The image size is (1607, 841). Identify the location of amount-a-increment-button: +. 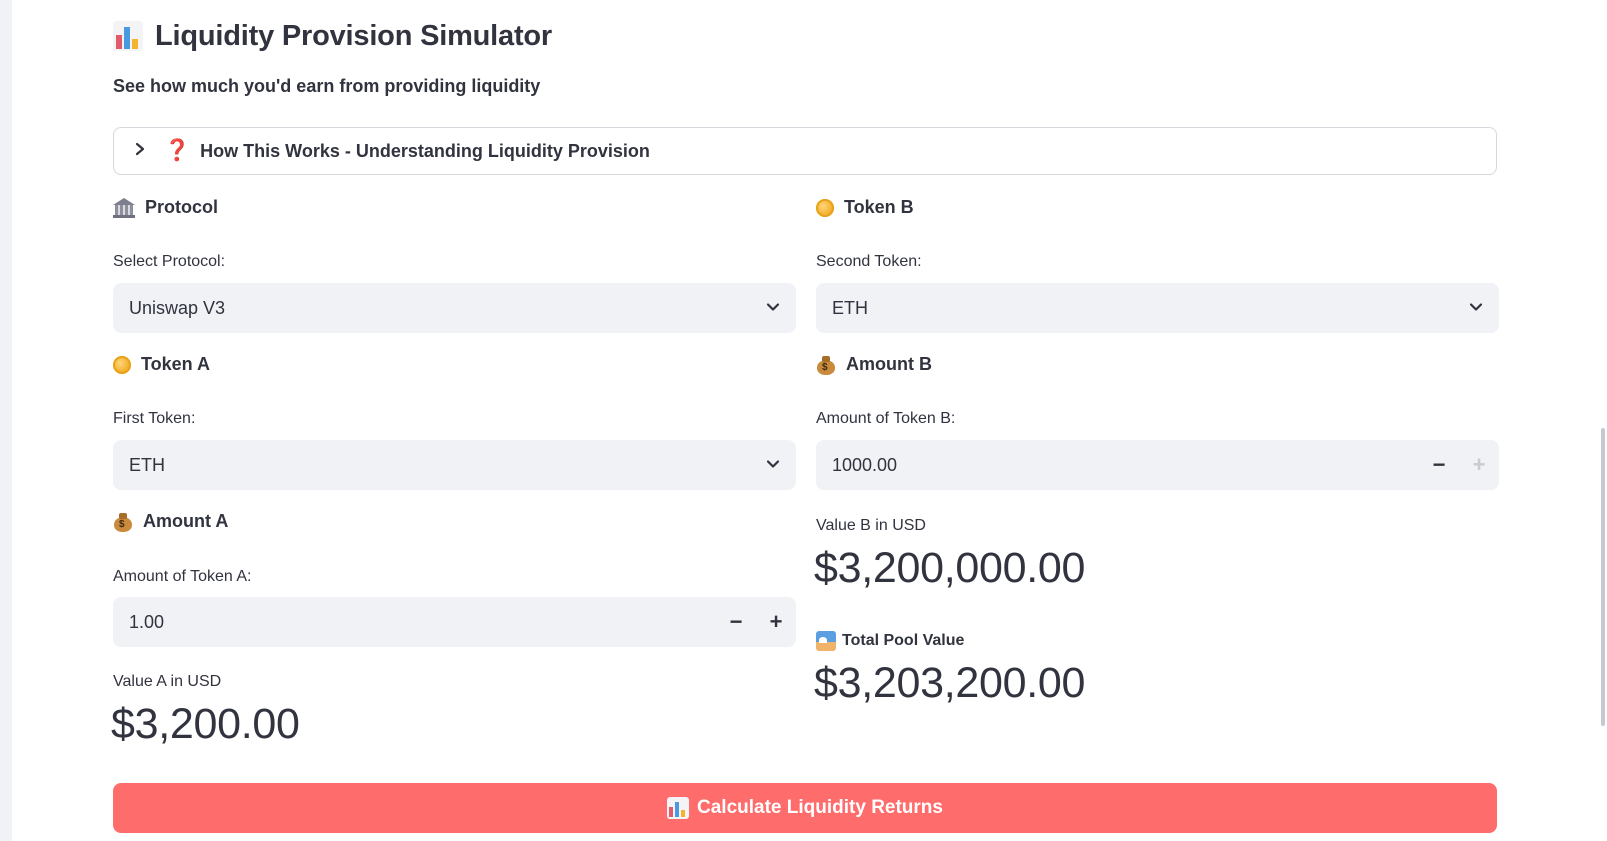
(776, 622).